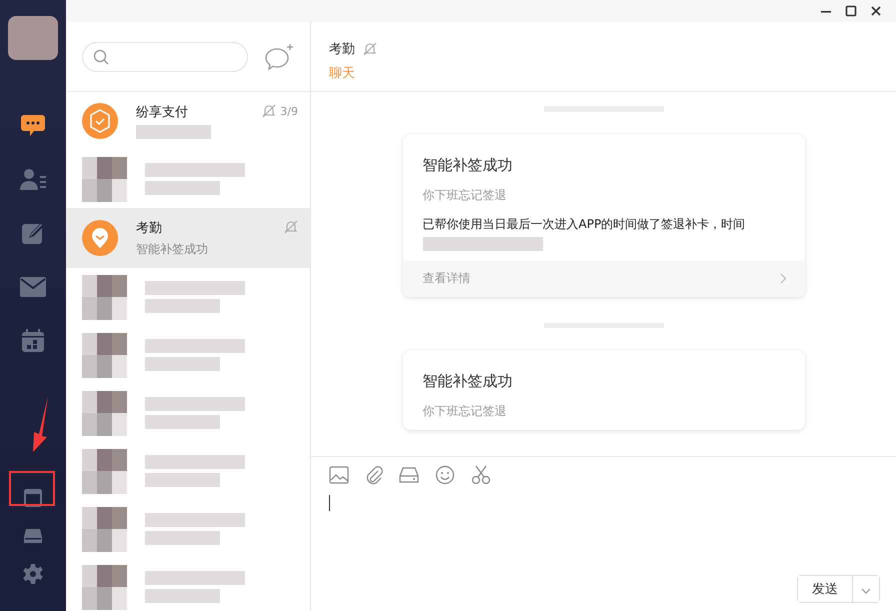  I want to click on message-preview: 智能补签成功, so click(172, 249).